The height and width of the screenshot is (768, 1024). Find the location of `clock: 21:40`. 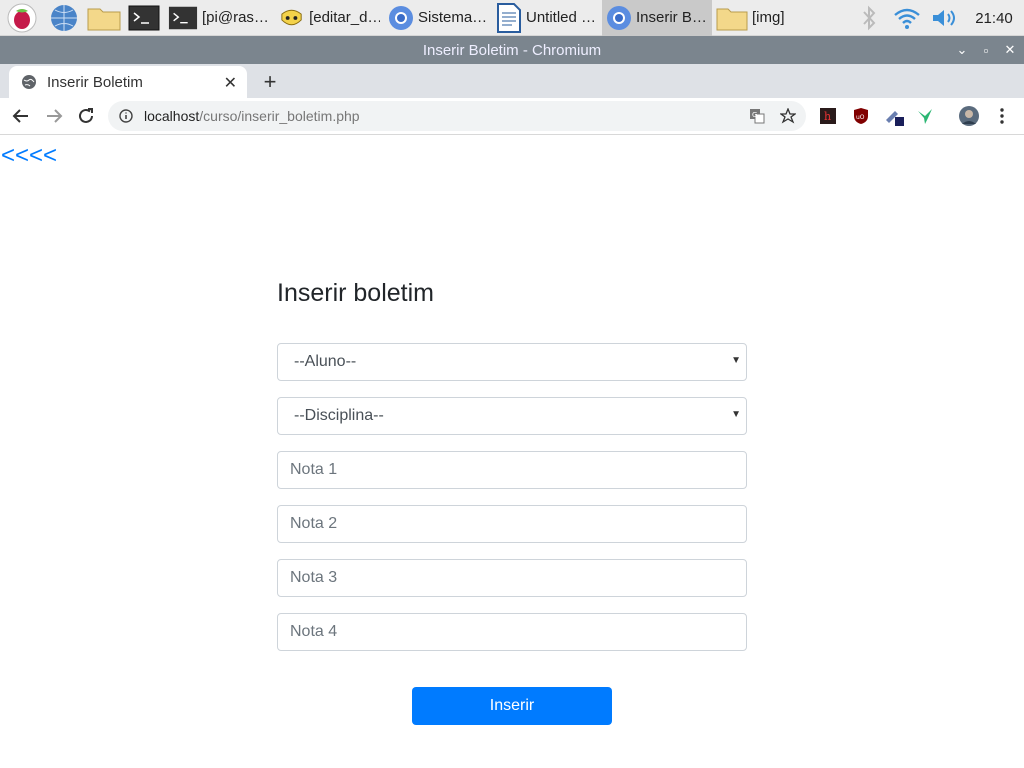

clock: 21:40 is located at coordinates (994, 18).